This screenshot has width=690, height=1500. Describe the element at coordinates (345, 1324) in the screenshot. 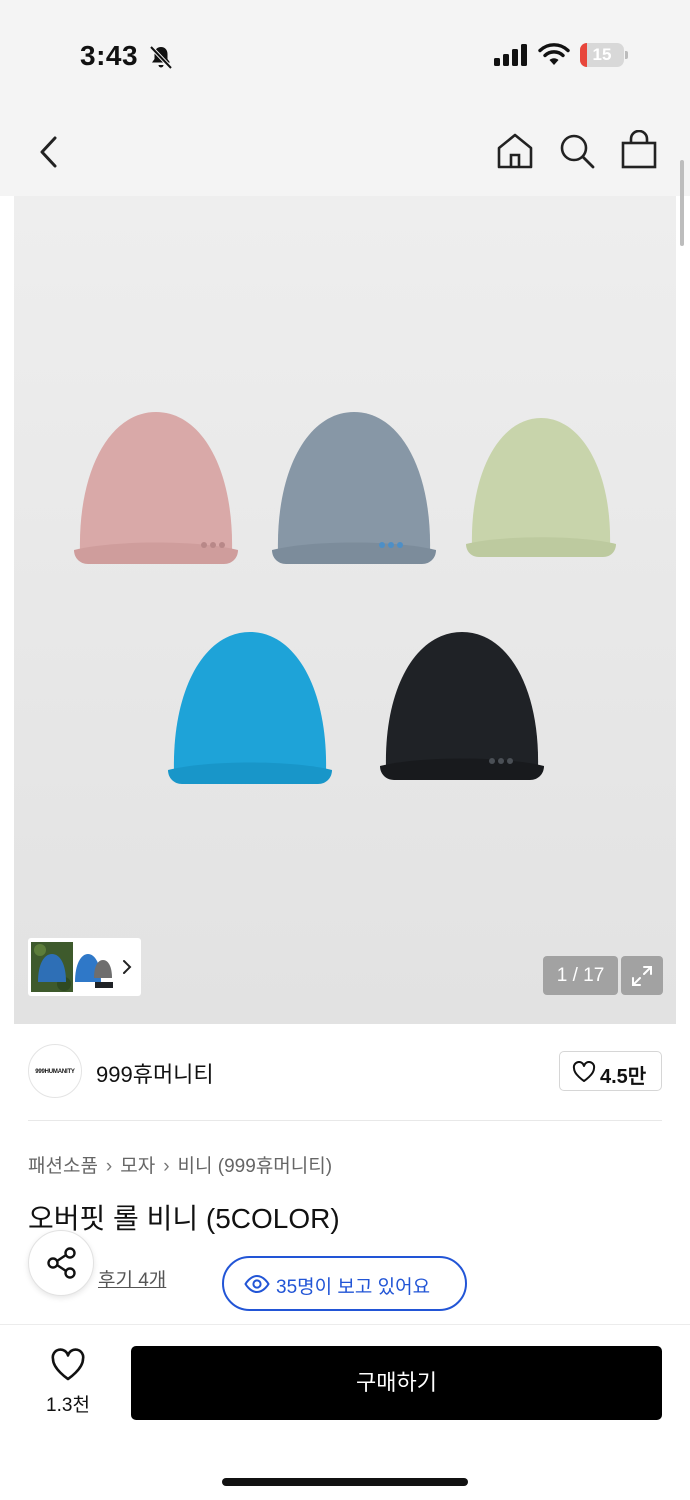

I see `bottom-divider` at that location.